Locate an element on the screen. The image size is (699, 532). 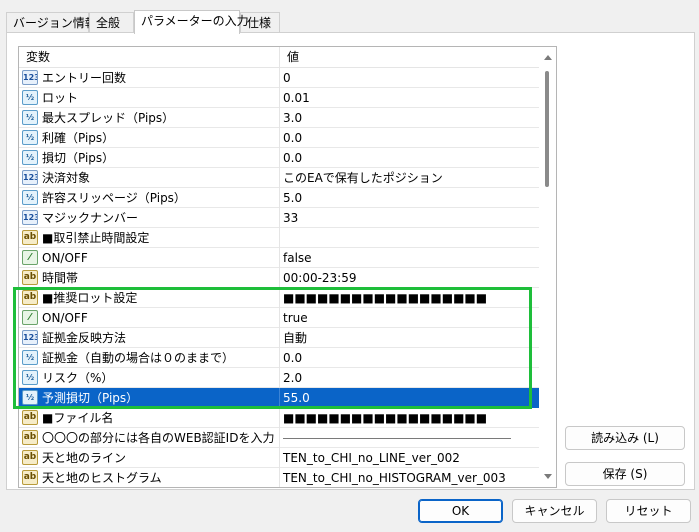
cancel-button-label: キャンセル is located at coordinates (554, 511).